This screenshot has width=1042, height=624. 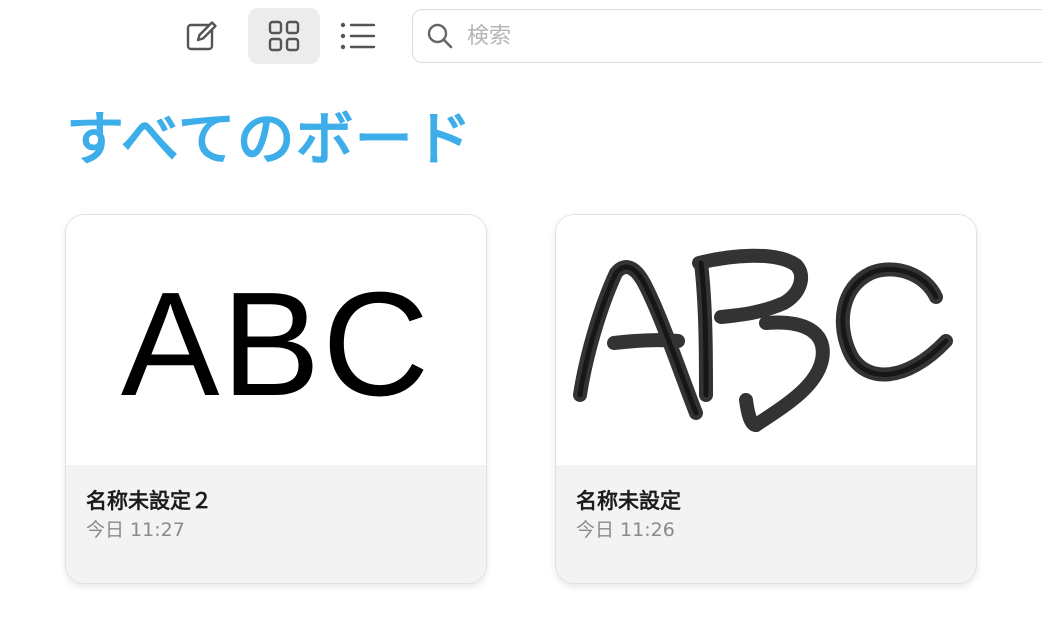 I want to click on toolbar, so click(x=521, y=35).